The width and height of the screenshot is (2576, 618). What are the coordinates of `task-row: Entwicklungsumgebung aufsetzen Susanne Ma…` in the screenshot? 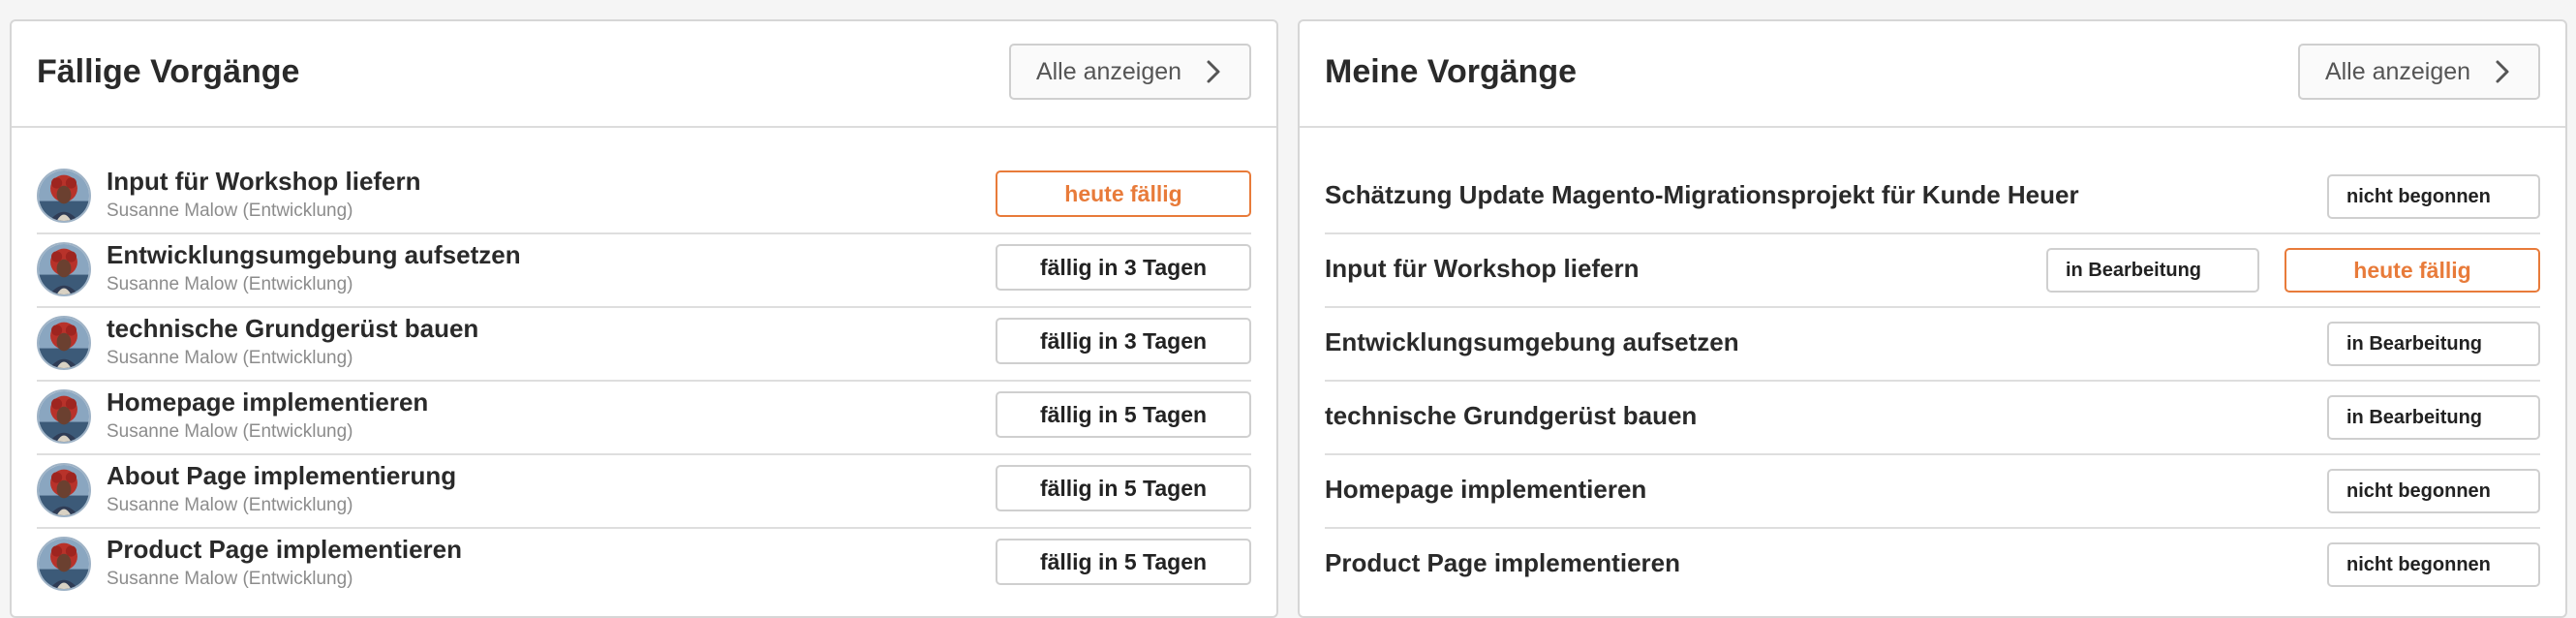 It's located at (644, 271).